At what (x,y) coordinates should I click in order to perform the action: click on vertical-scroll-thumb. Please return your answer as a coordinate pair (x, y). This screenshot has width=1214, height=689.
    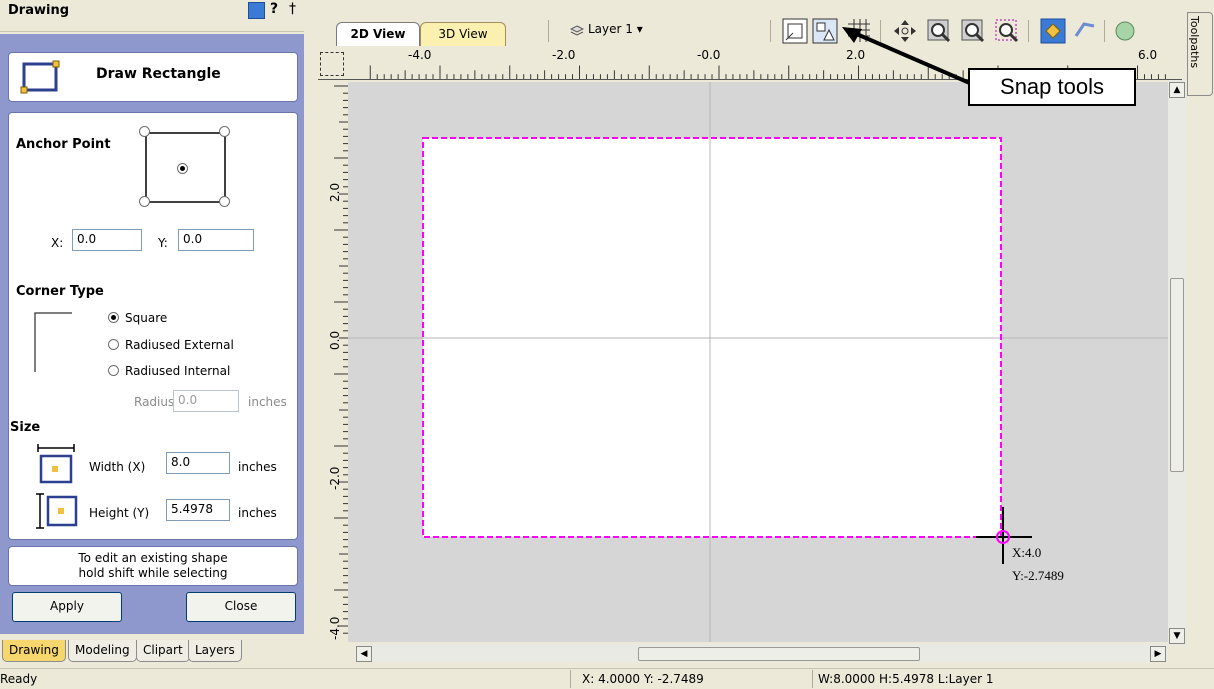
    Looking at the image, I should click on (1177, 375).